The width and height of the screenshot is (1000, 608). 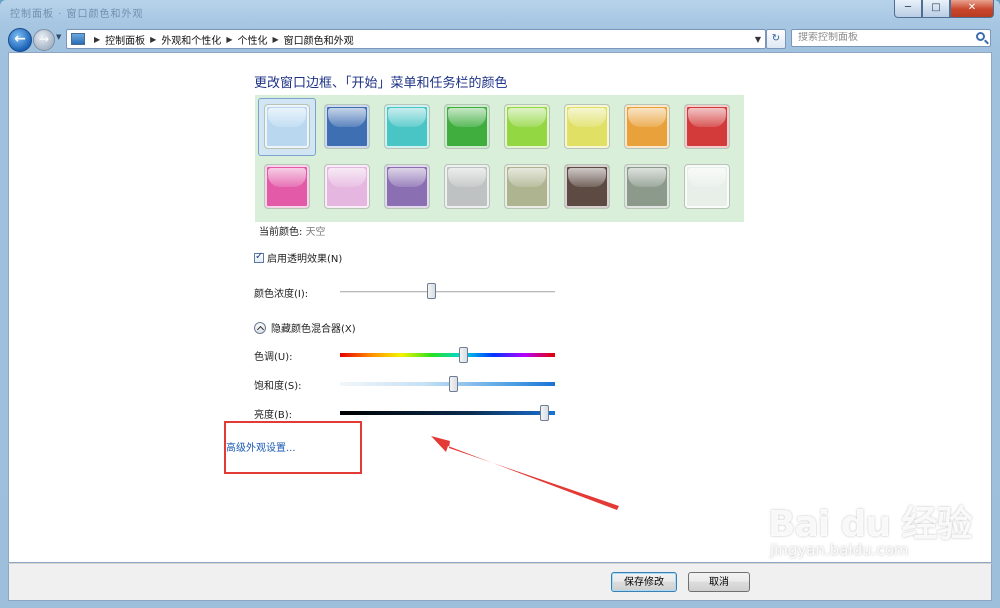 What do you see at coordinates (980, 36) in the screenshot?
I see `search-icon` at bounding box center [980, 36].